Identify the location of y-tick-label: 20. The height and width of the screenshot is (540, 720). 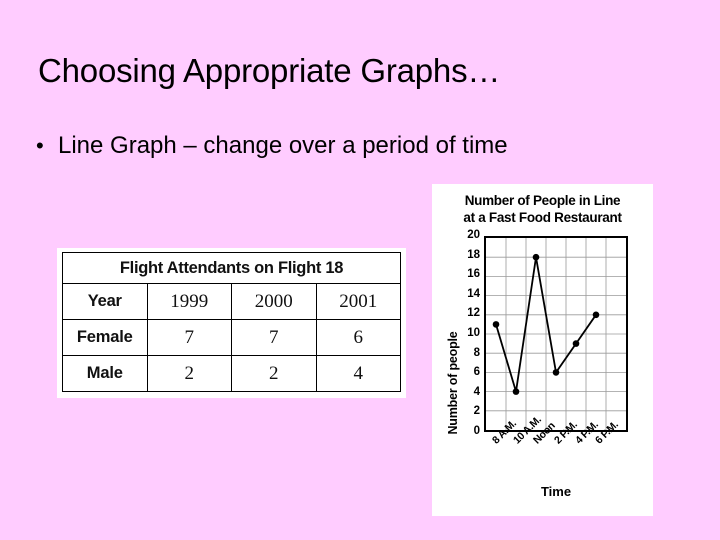
(473, 235).